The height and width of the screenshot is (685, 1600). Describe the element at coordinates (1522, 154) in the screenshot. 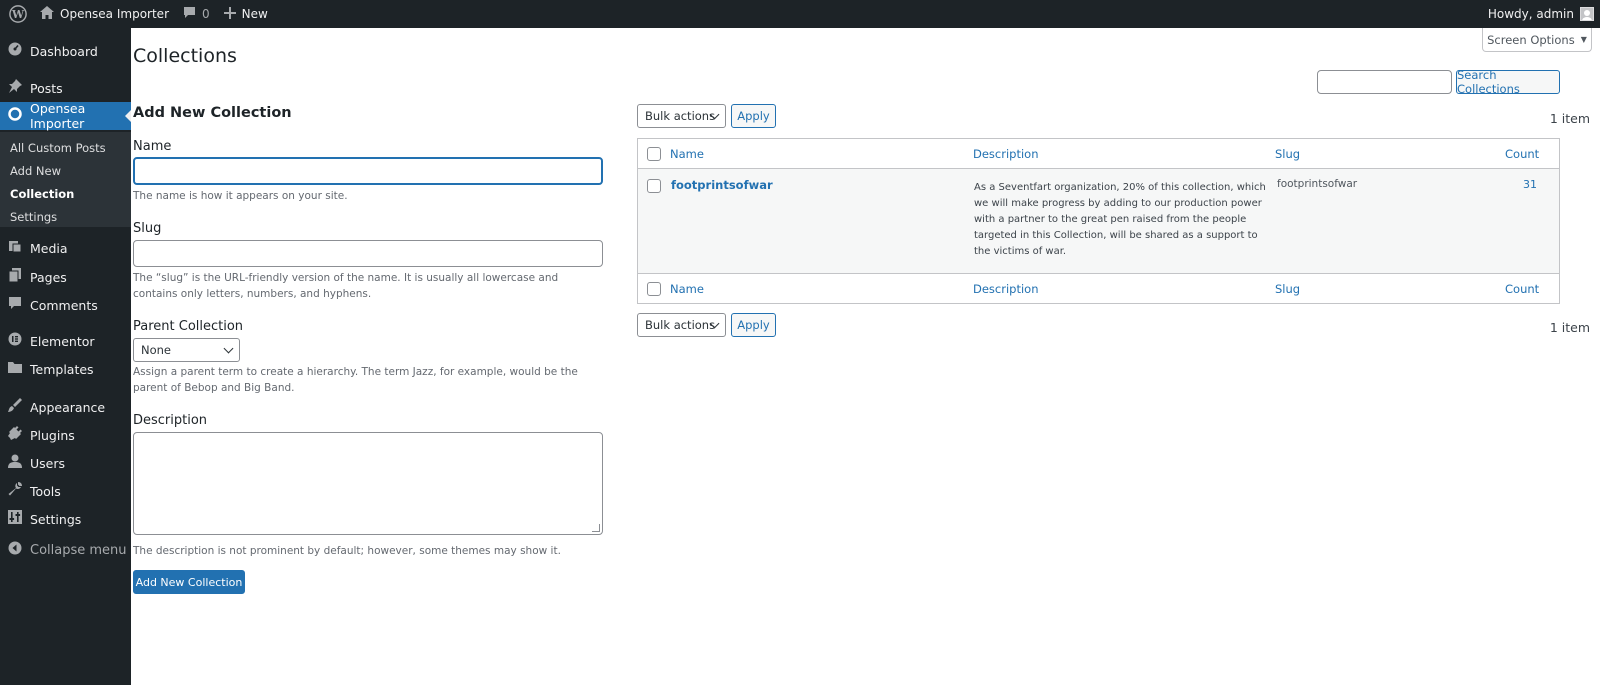

I see `column-header-count: Count` at that location.